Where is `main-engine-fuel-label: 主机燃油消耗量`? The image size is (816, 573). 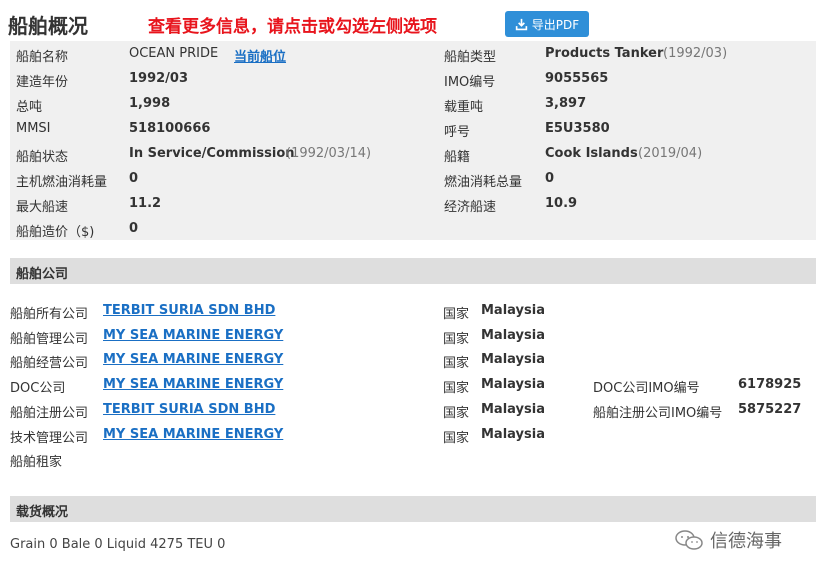 main-engine-fuel-label: 主机燃油消耗量 is located at coordinates (62, 182).